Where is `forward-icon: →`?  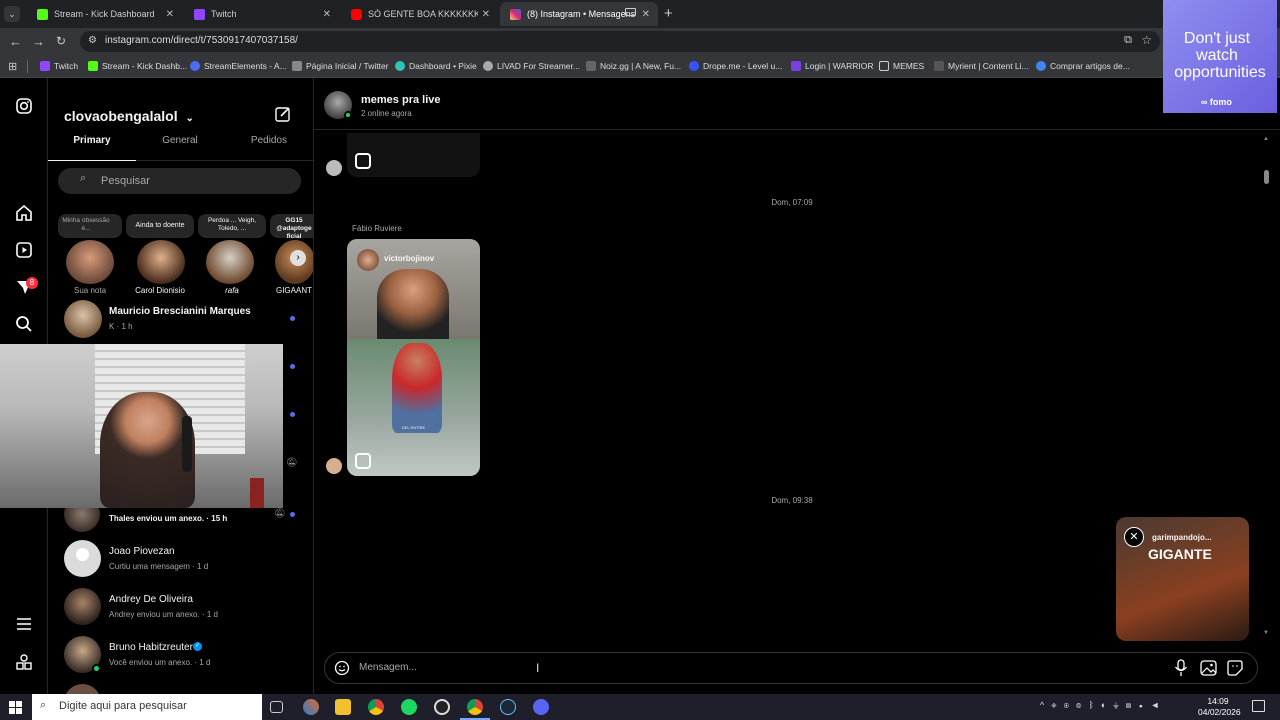 forward-icon: → is located at coordinates (38, 41).